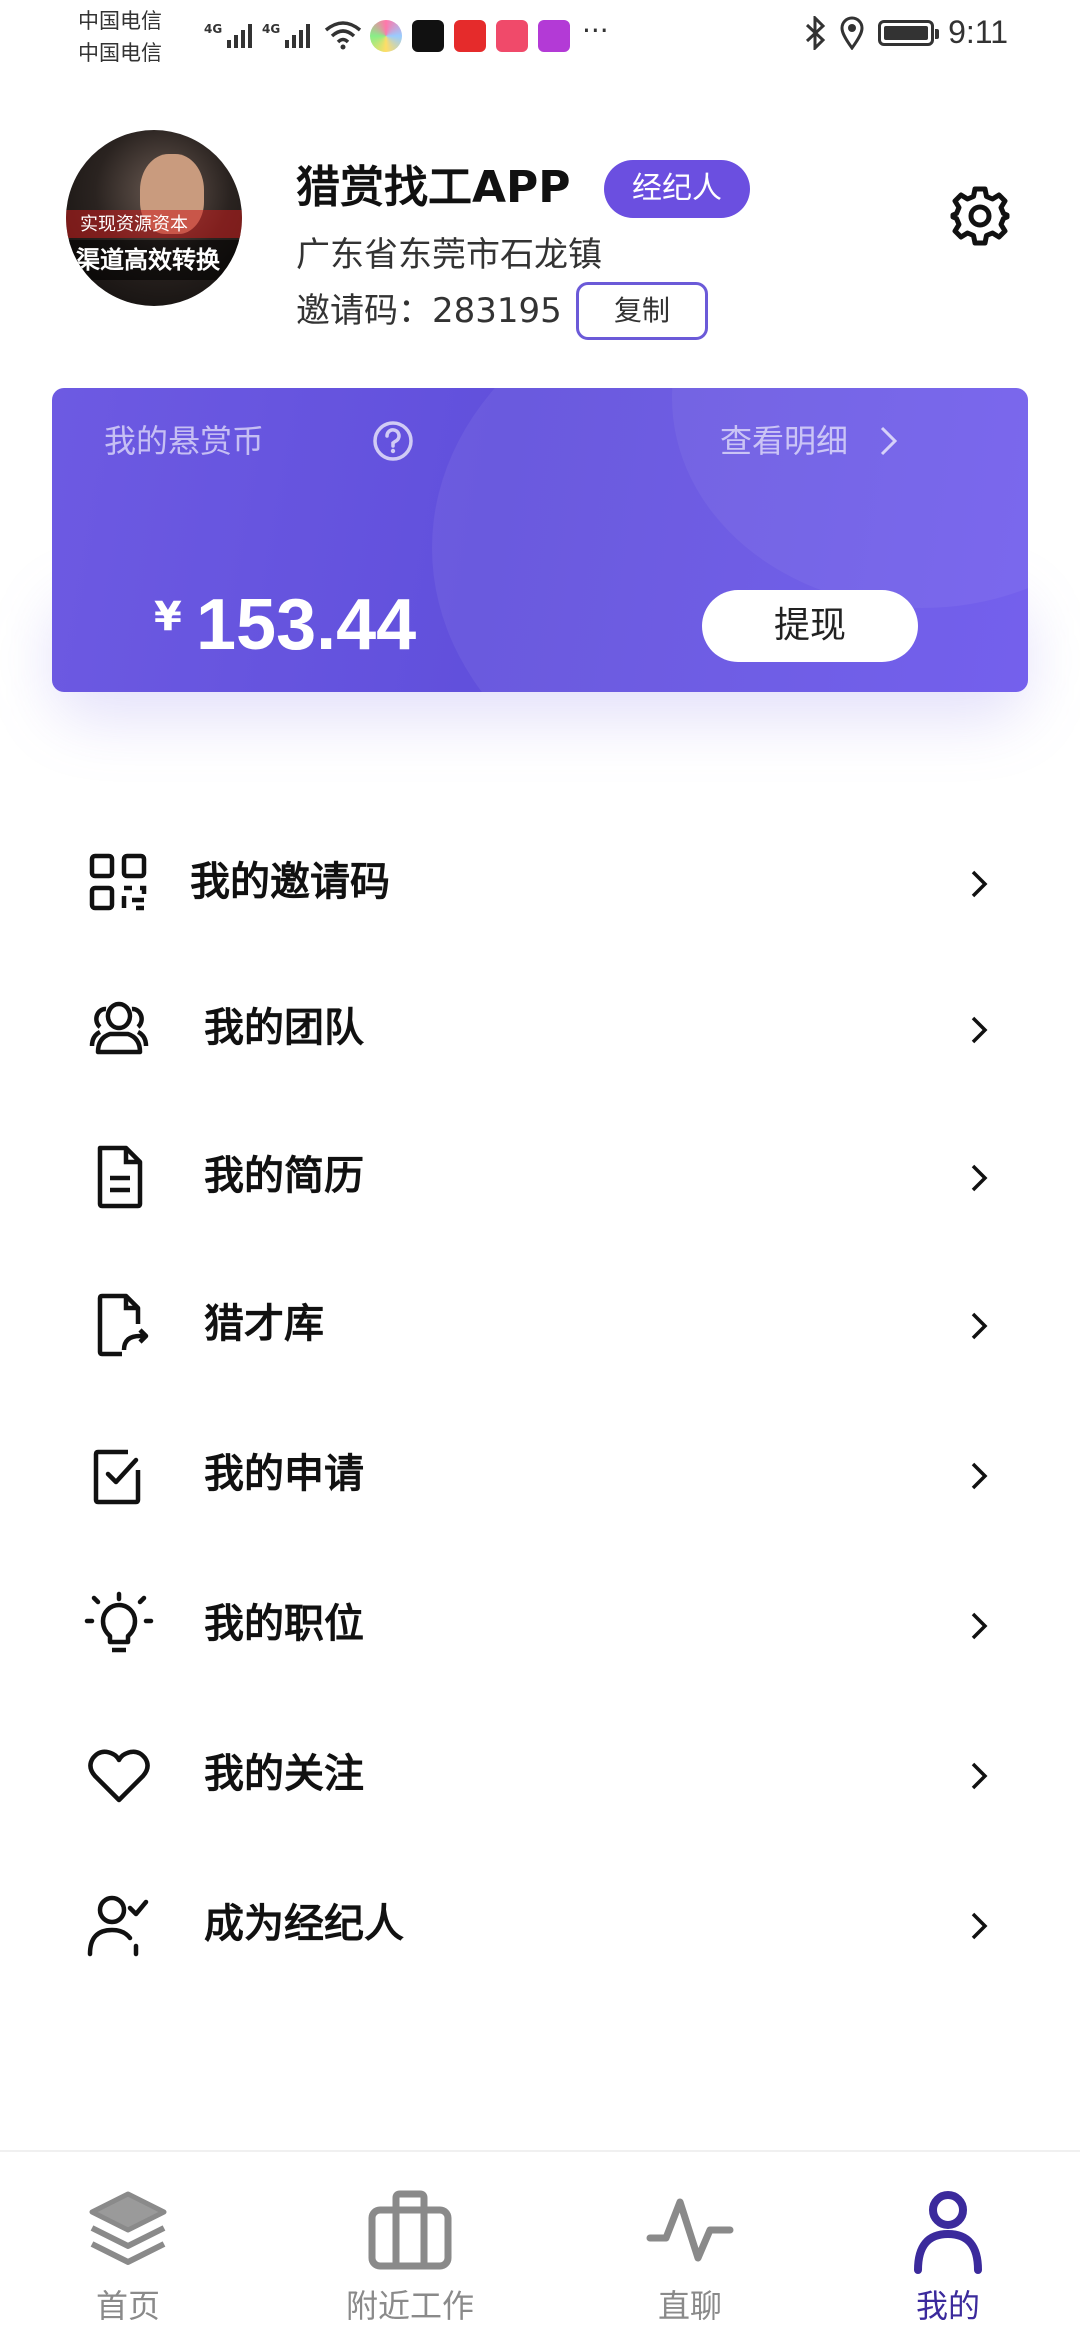 The height and width of the screenshot is (2340, 1080). I want to click on help-icon, so click(393, 441).